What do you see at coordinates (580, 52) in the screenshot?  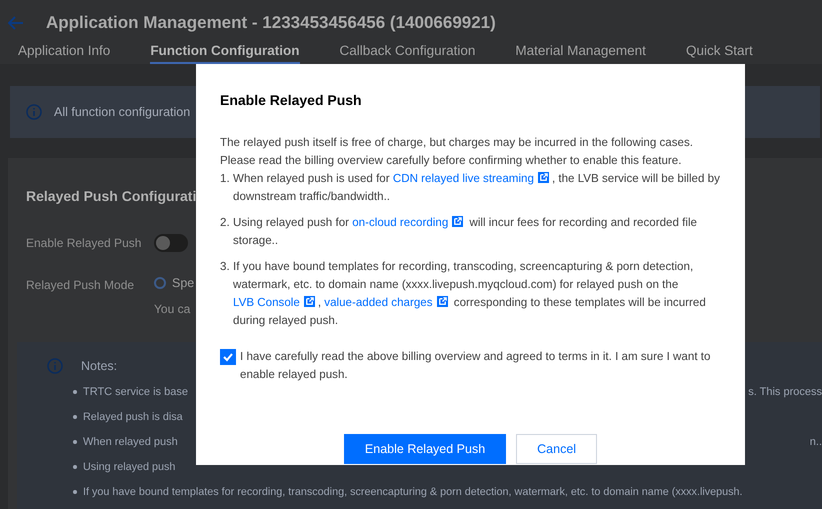 I see `tab: Material Management` at bounding box center [580, 52].